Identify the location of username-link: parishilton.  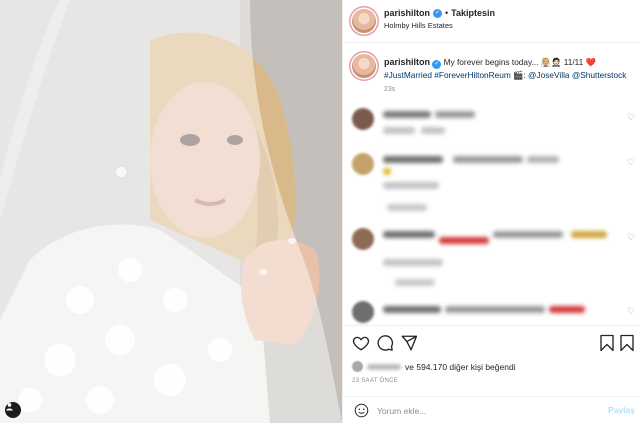
(407, 13).